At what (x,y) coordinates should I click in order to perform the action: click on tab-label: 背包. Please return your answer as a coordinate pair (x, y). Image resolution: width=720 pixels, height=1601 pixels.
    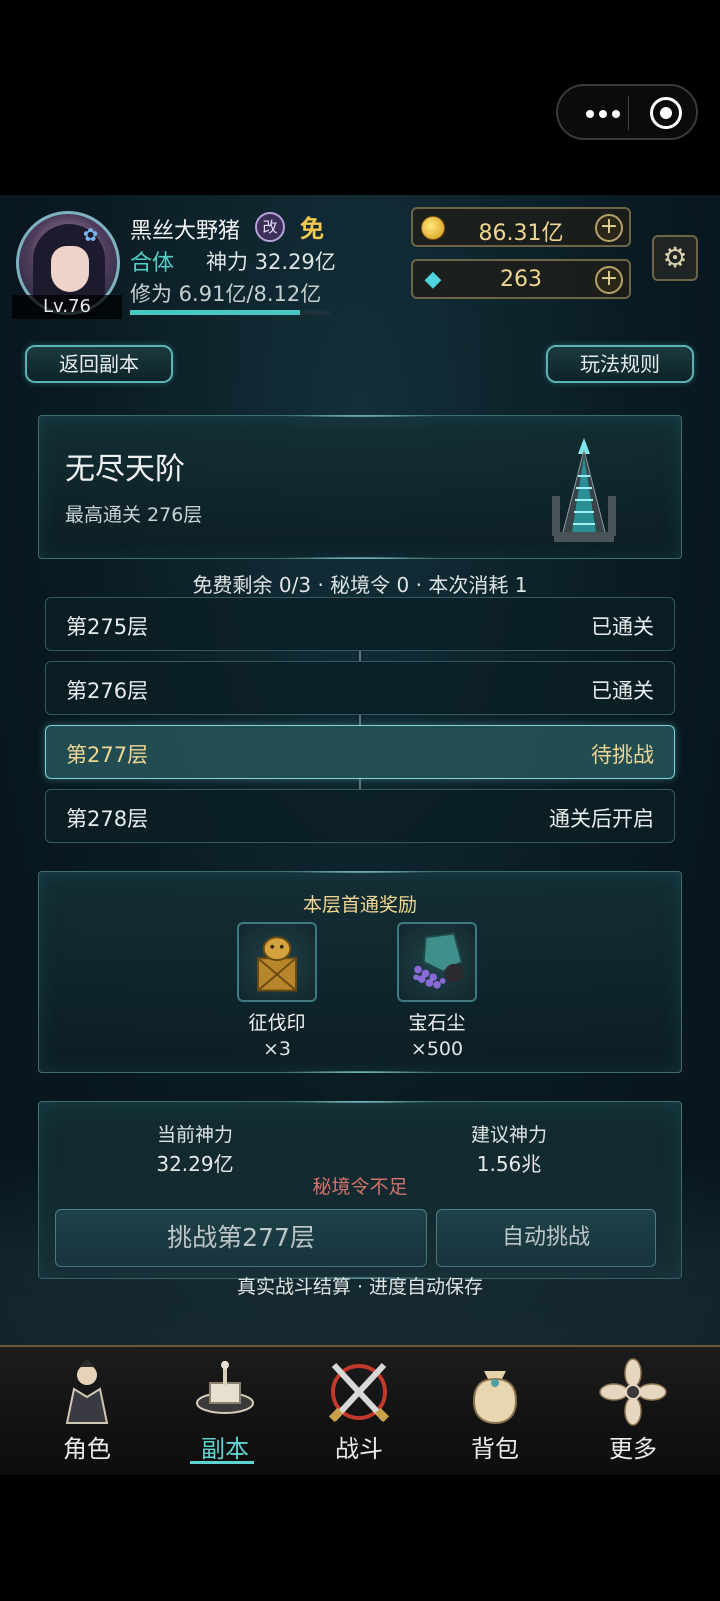
    Looking at the image, I should click on (495, 1449).